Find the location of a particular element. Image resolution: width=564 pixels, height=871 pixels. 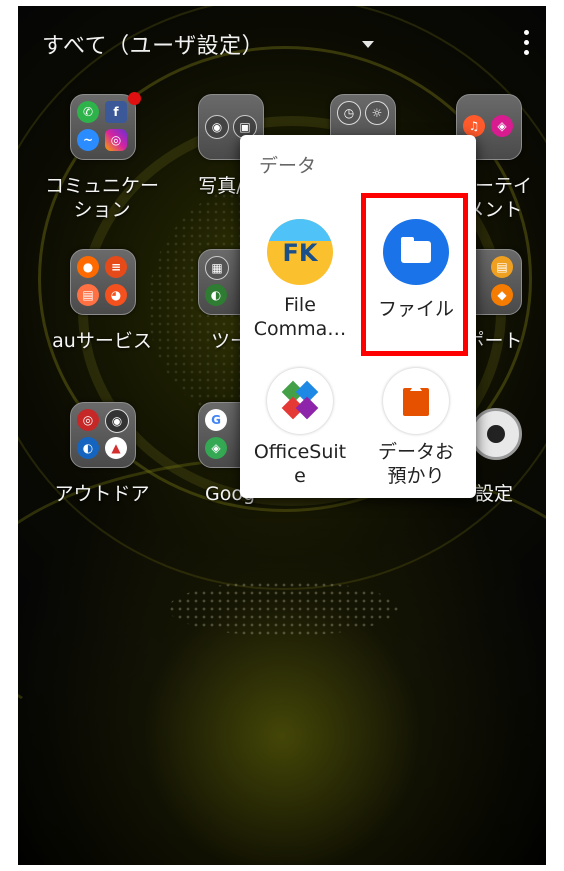

app-label: OfficeSuit e is located at coordinates (300, 464).